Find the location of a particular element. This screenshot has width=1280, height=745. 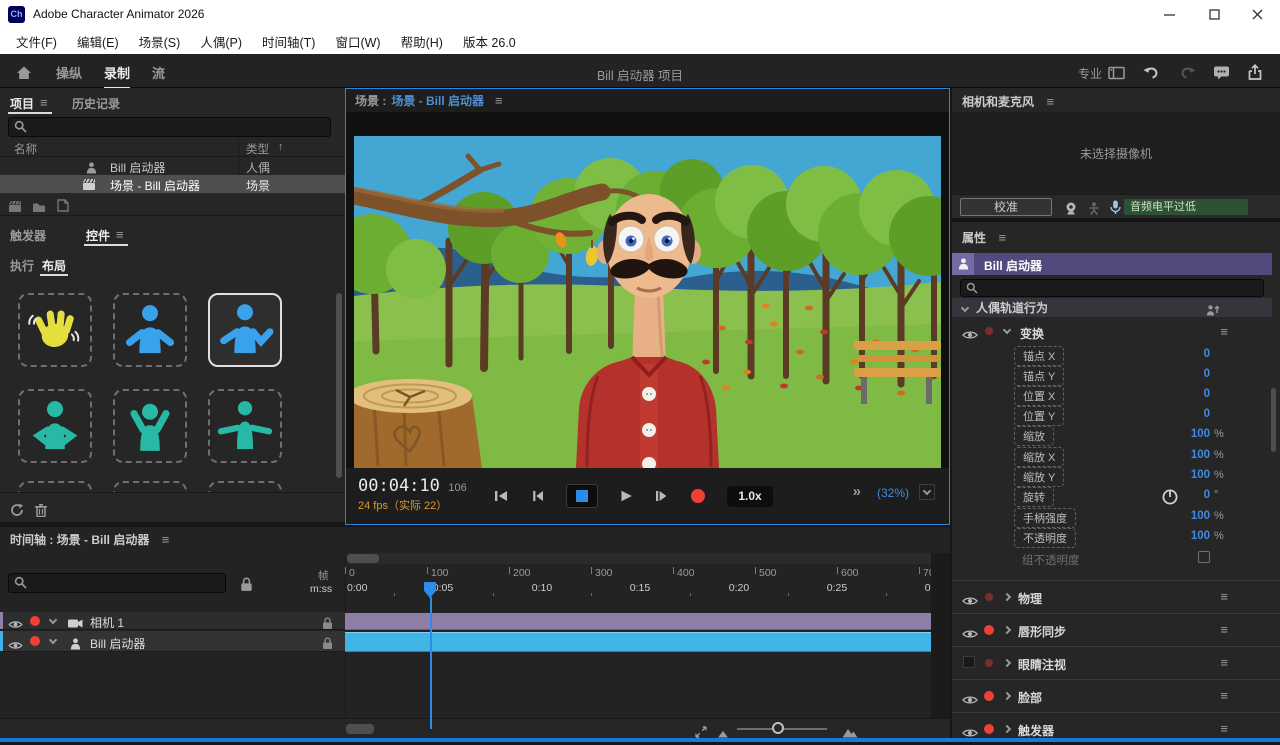

zoom-slider-handle is located at coordinates (778, 728).